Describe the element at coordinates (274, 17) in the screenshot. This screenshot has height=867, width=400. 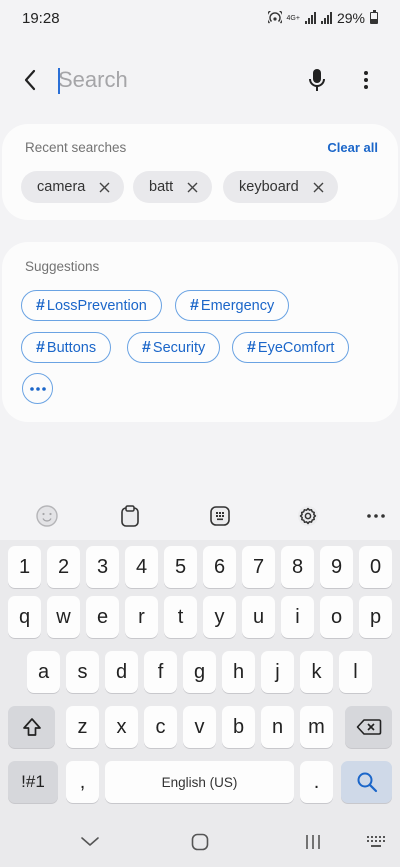
I see `hotspot-icon` at that location.